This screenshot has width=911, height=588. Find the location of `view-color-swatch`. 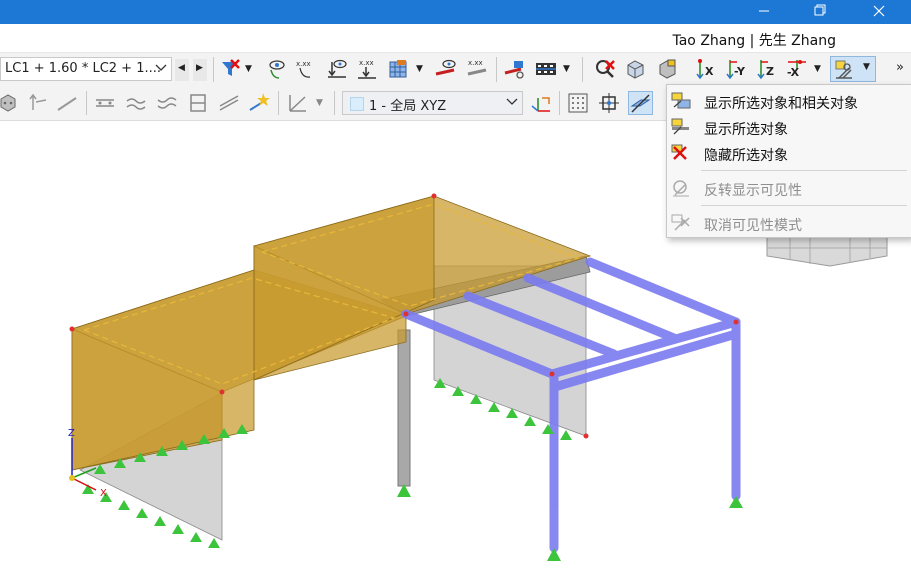

view-color-swatch is located at coordinates (357, 104).